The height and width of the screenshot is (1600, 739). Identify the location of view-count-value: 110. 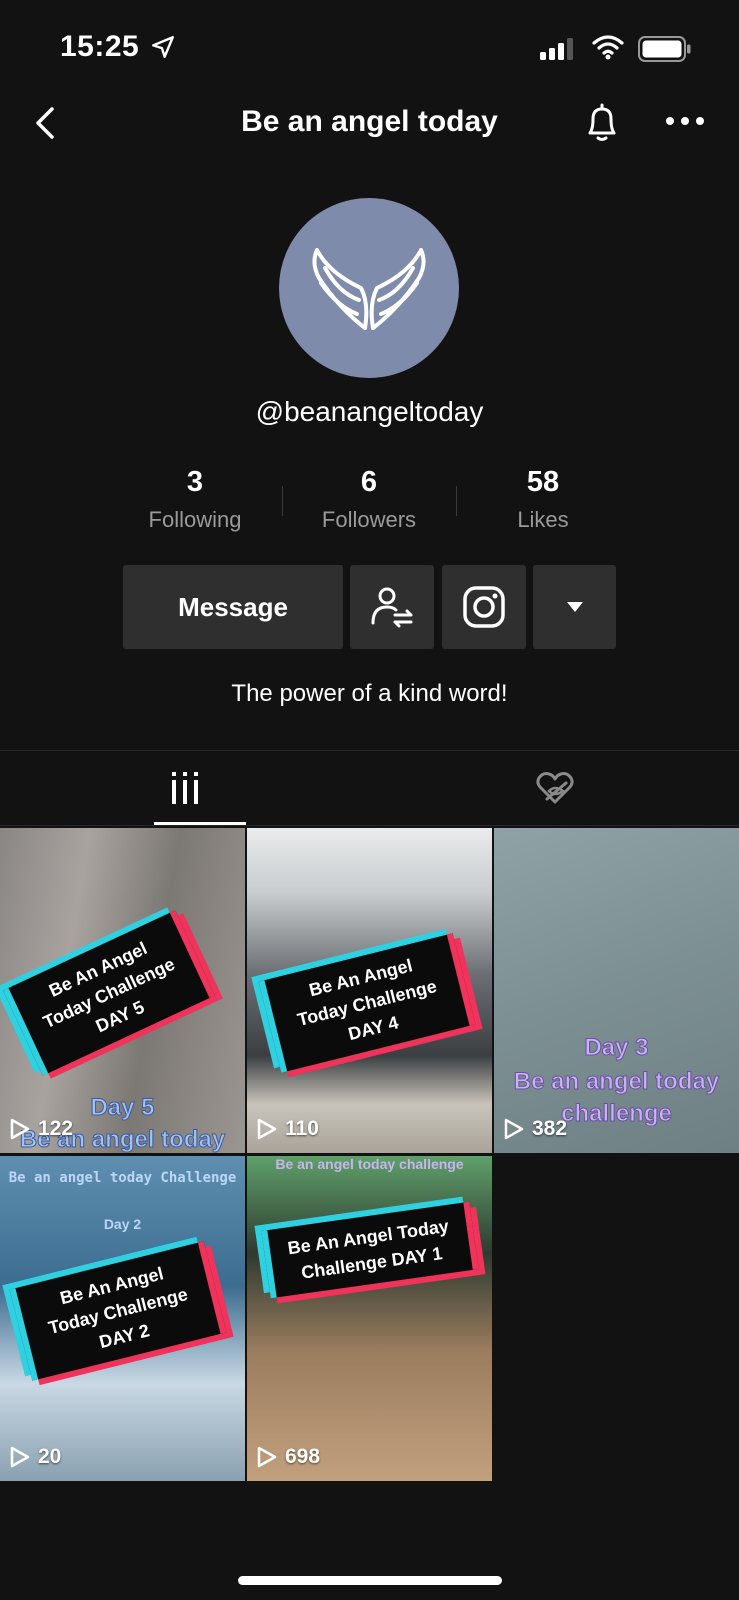
(302, 1128).